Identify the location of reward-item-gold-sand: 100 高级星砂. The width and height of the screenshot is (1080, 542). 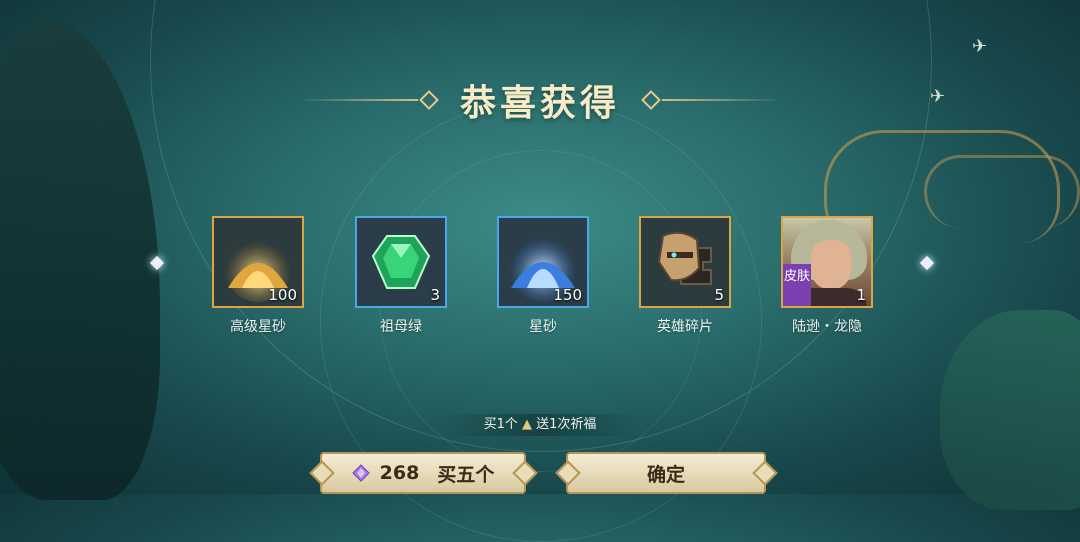
(258, 276).